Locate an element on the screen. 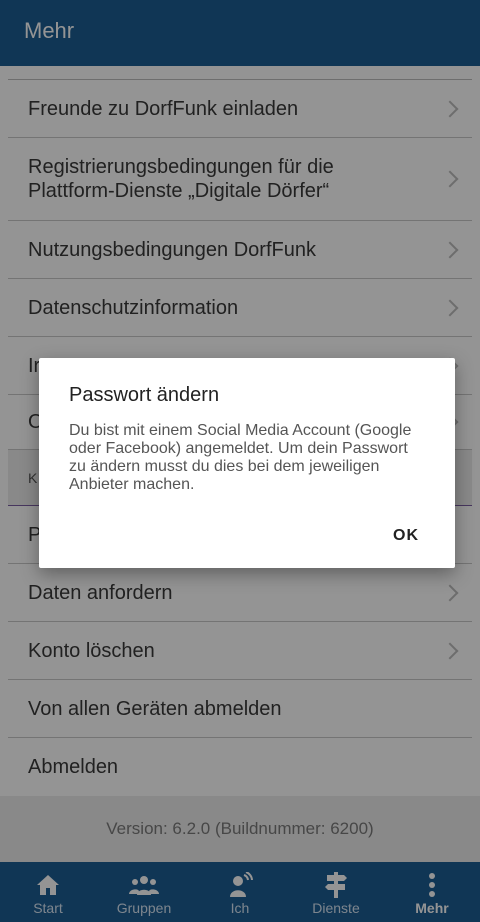 The height and width of the screenshot is (922, 480). ok-button: OK is located at coordinates (406, 536).